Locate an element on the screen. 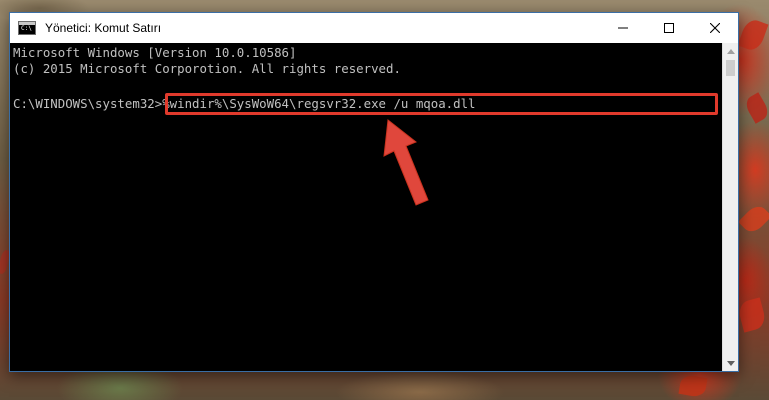 Image resolution: width=769 pixels, height=400 pixels. scroll-up-button is located at coordinates (730, 51).